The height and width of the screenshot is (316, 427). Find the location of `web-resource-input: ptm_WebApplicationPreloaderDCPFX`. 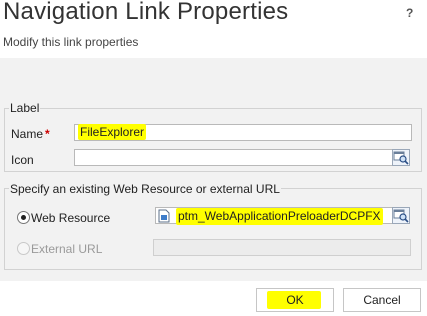

web-resource-input: ptm_WebApplicationPreloaderDCPFX is located at coordinates (274, 216).